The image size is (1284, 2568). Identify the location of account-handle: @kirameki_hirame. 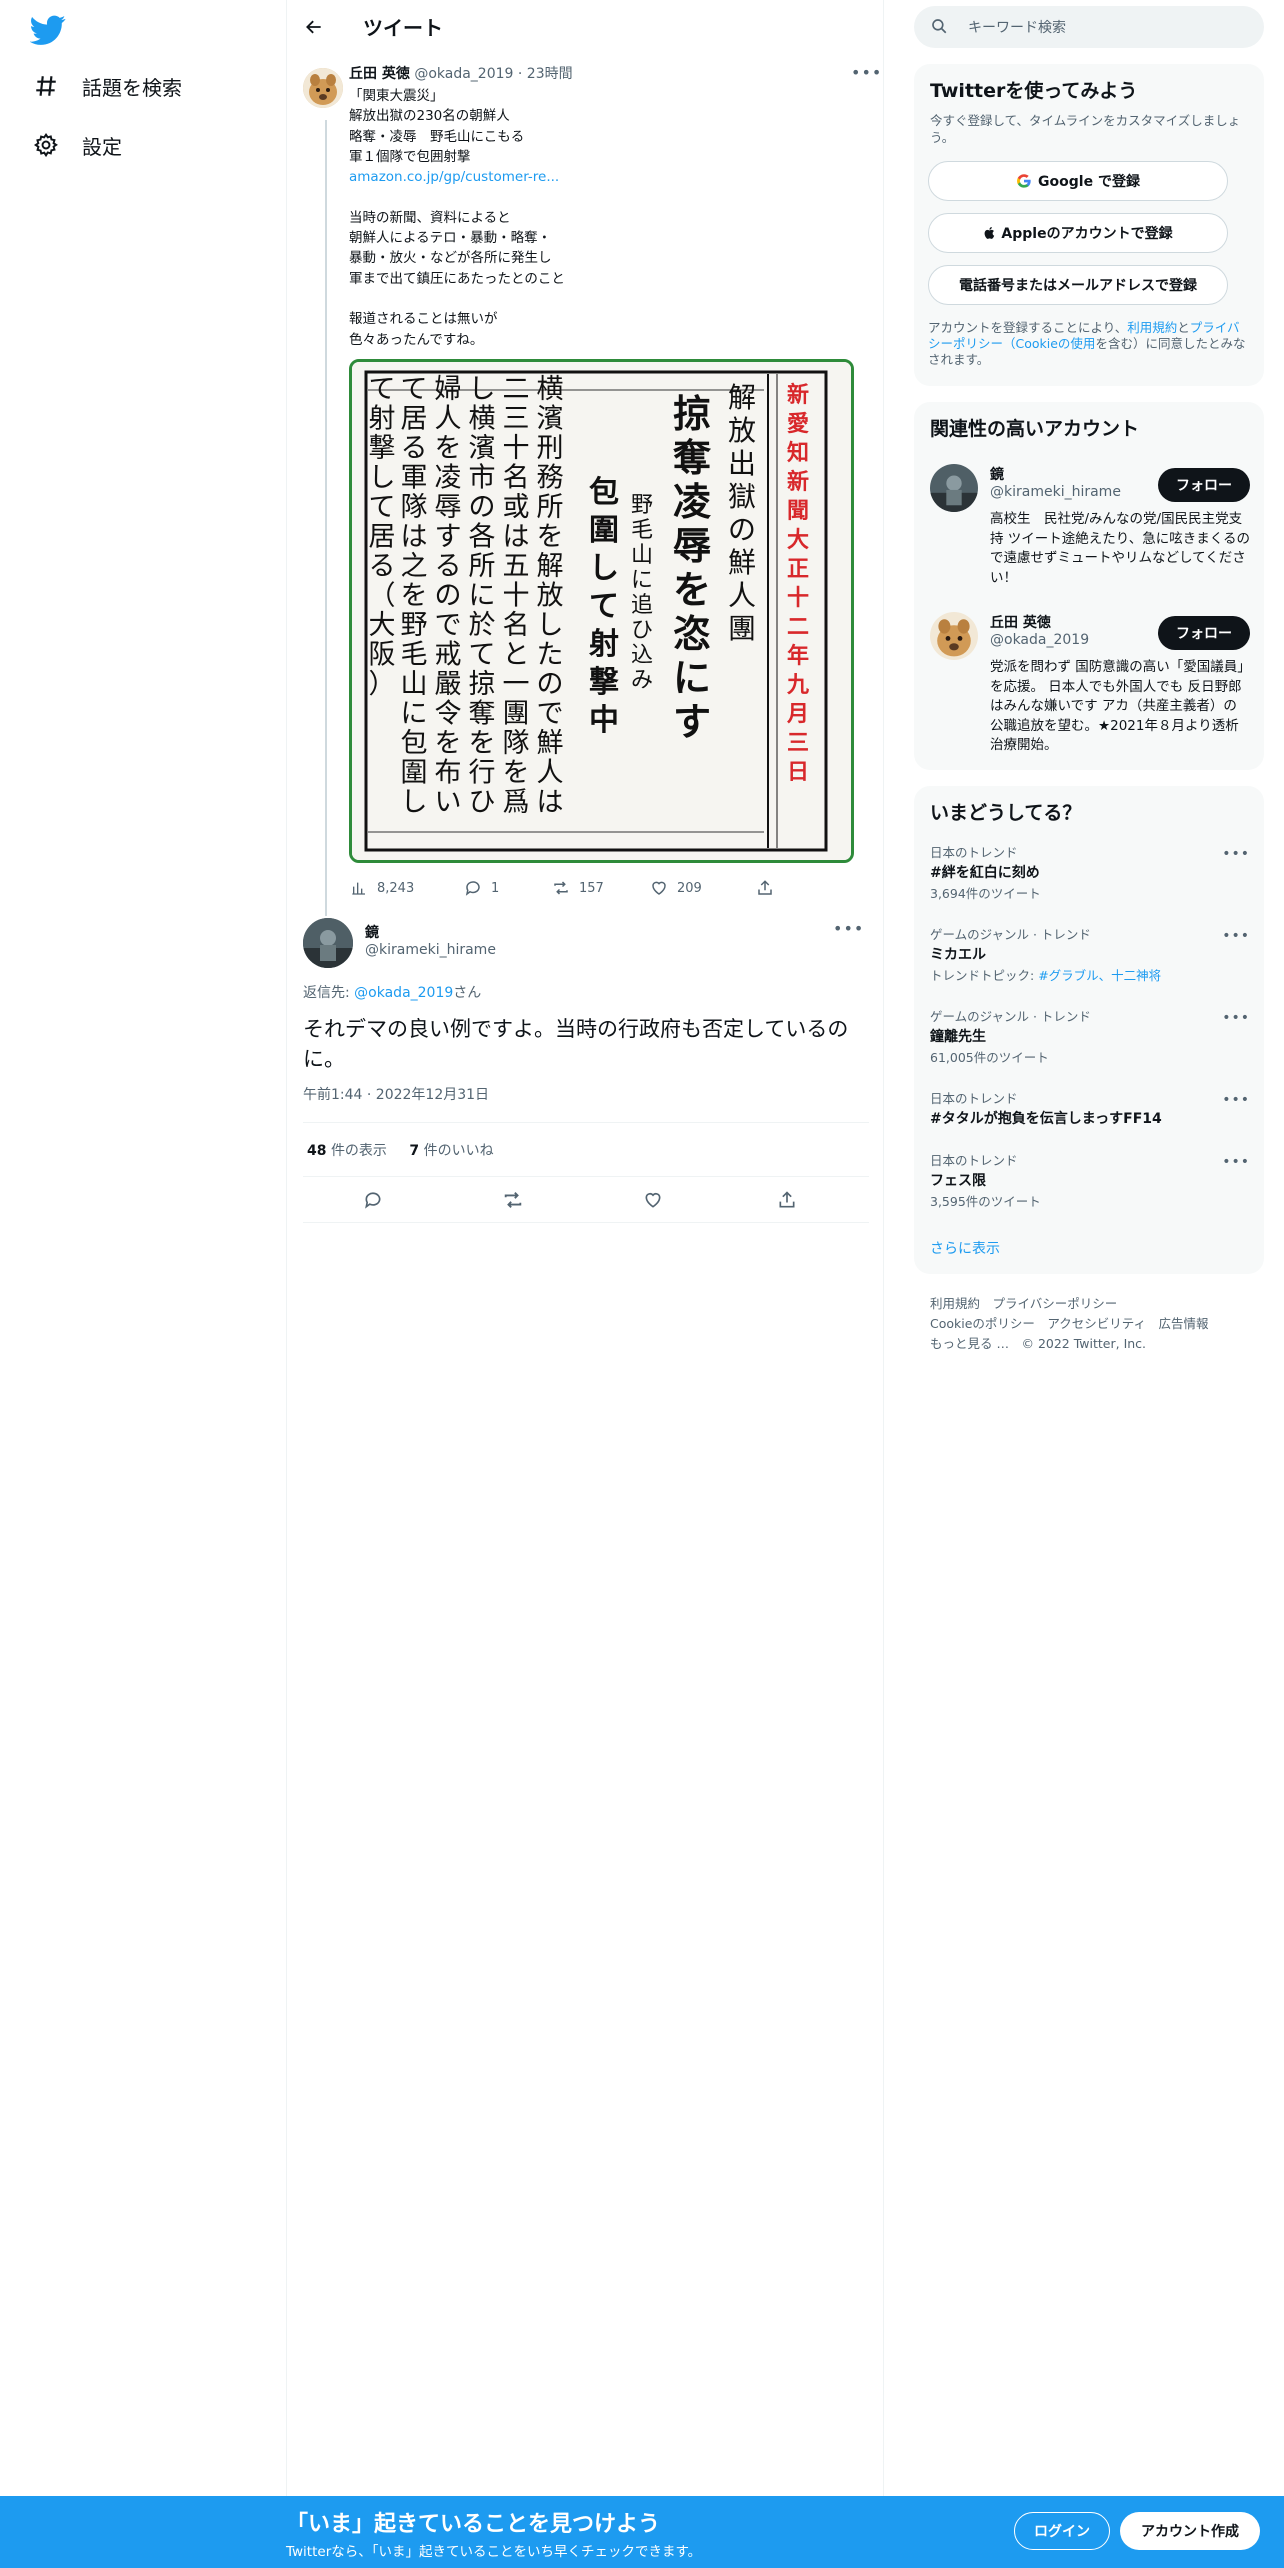
(1055, 492).